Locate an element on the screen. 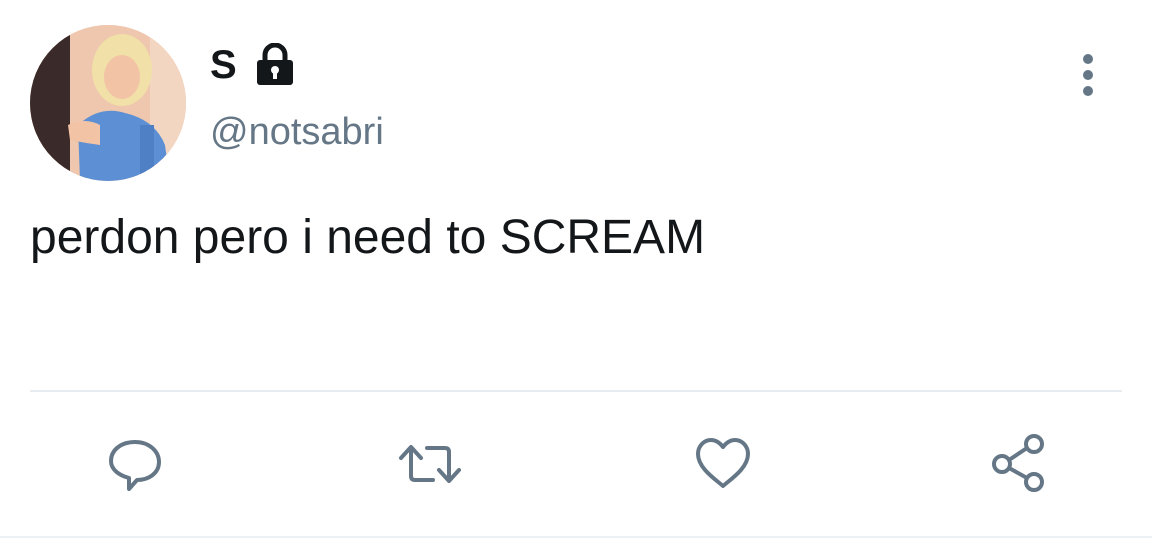  retweet-button is located at coordinates (429, 464).